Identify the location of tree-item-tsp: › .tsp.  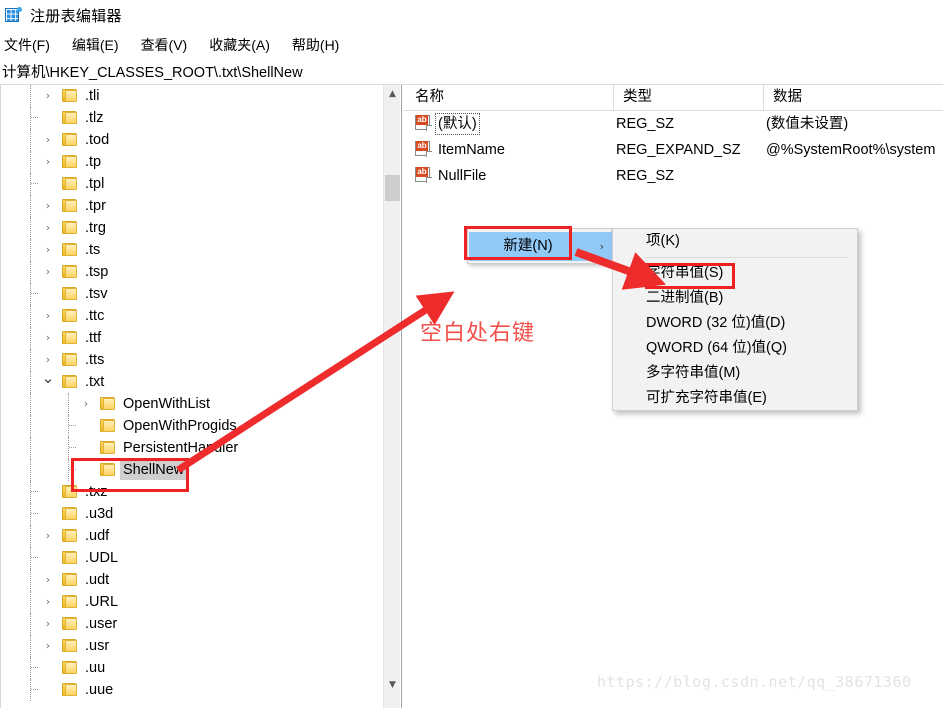
(191, 272).